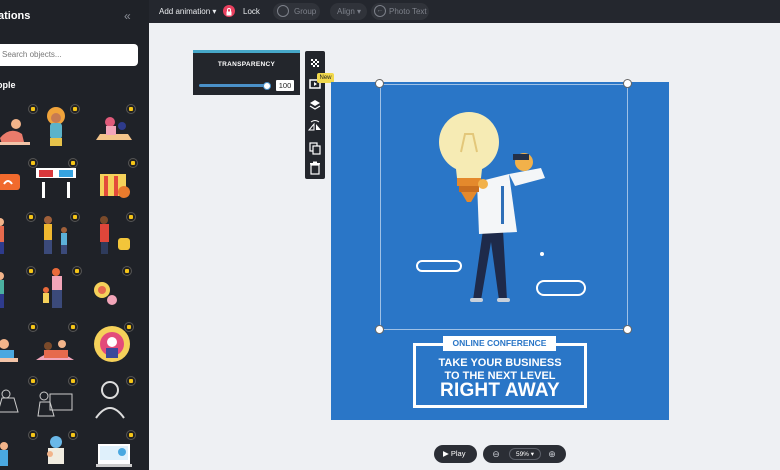 The height and width of the screenshot is (470, 780). Describe the element at coordinates (267, 86) in the screenshot. I see `transparency-slider-handle` at that location.